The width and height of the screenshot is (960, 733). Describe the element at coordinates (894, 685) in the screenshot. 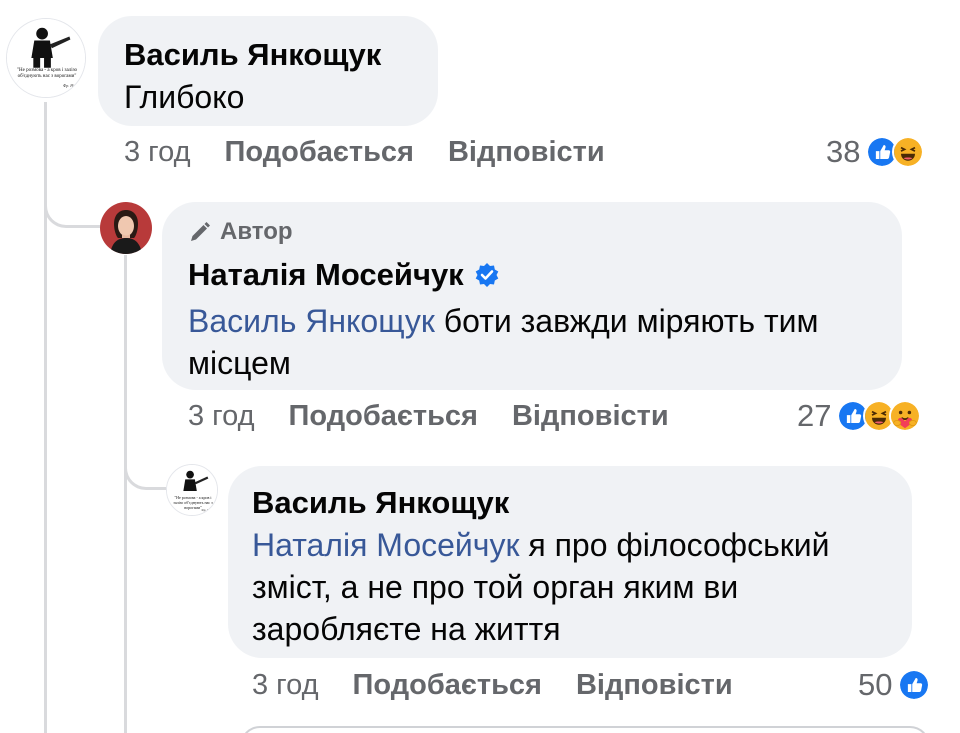

I see `reaction-summary: 50` at that location.